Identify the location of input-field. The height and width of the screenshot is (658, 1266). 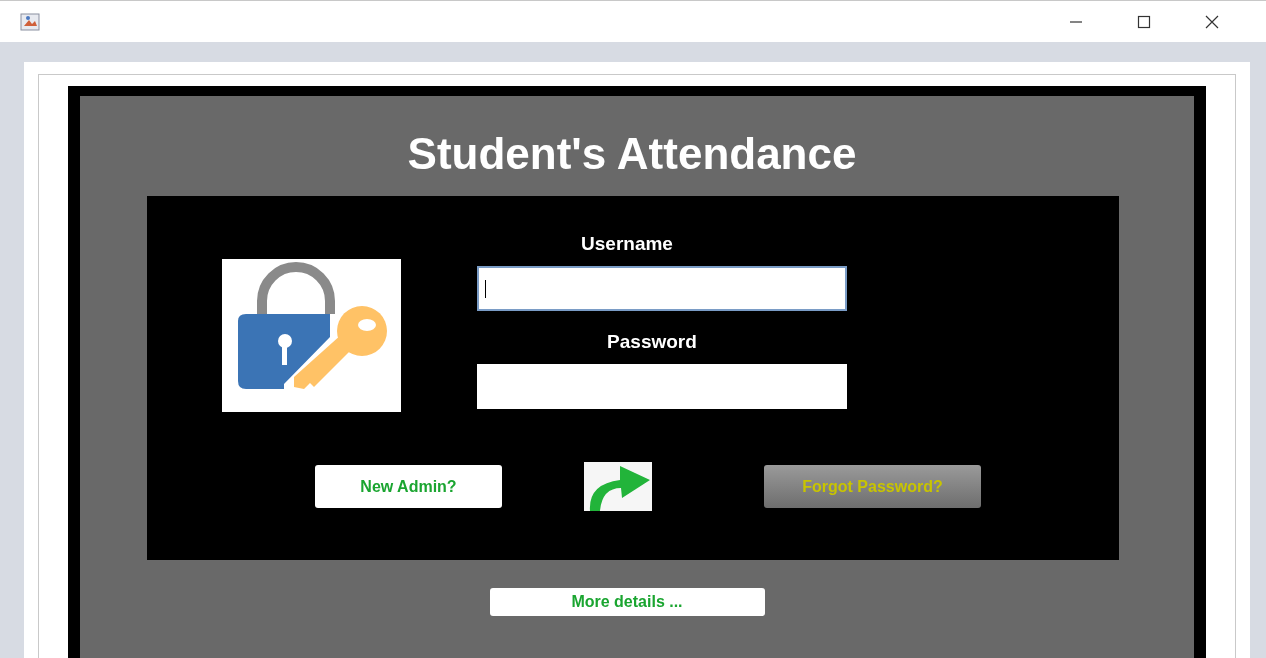
(662, 288).